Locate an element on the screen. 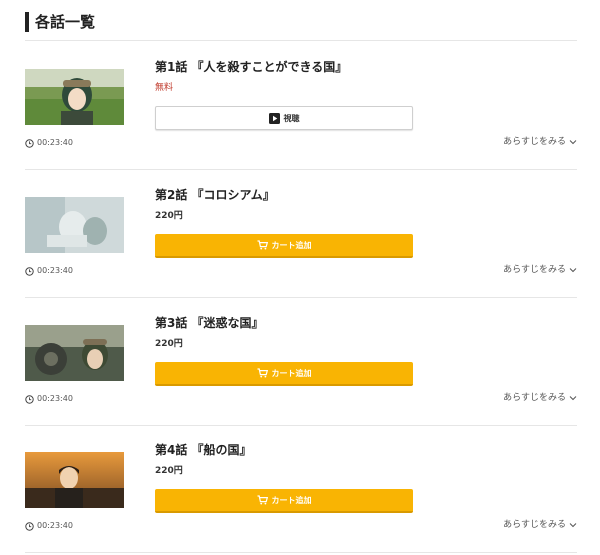  header-accent-bar is located at coordinates (27, 22).